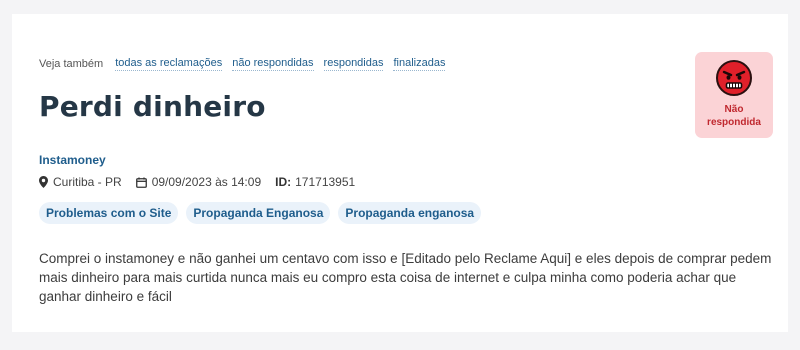  Describe the element at coordinates (169, 64) in the screenshot. I see `link-all-complaints: todas as reclamações` at that location.